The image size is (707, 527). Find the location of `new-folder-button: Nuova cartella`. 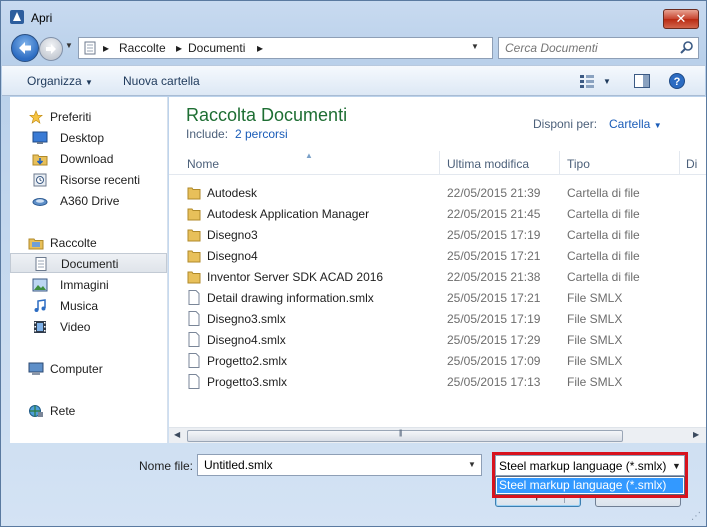

new-folder-button: Nuova cartella is located at coordinates (161, 81).